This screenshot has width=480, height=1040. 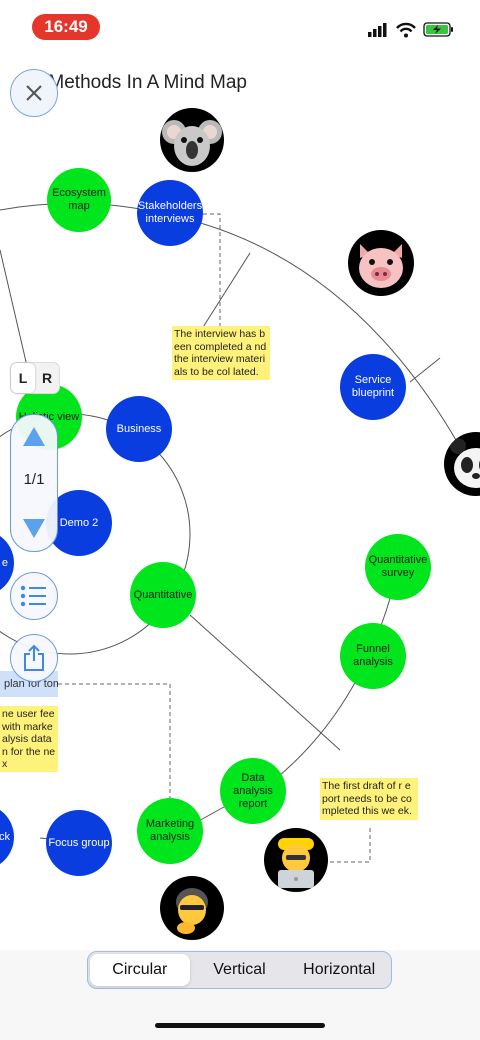 What do you see at coordinates (240, 30) in the screenshot?
I see `status-bar: 16:49` at bounding box center [240, 30].